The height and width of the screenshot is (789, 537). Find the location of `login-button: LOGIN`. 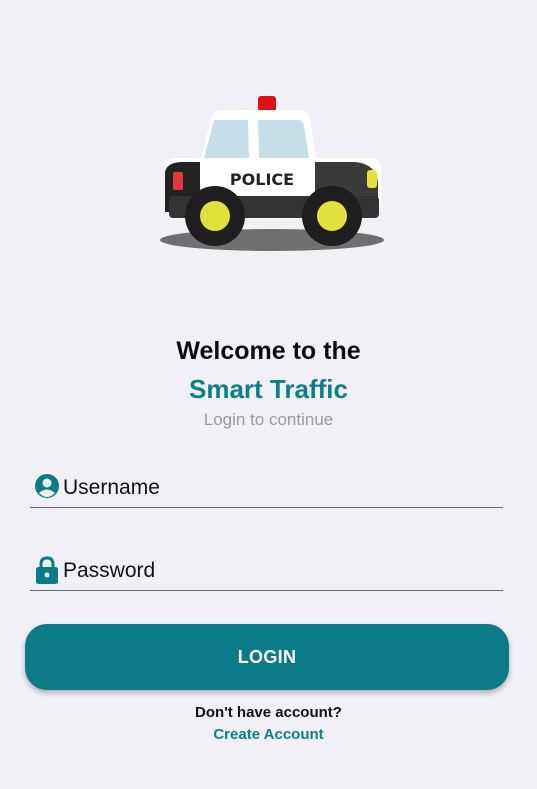

login-button: LOGIN is located at coordinates (267, 657).